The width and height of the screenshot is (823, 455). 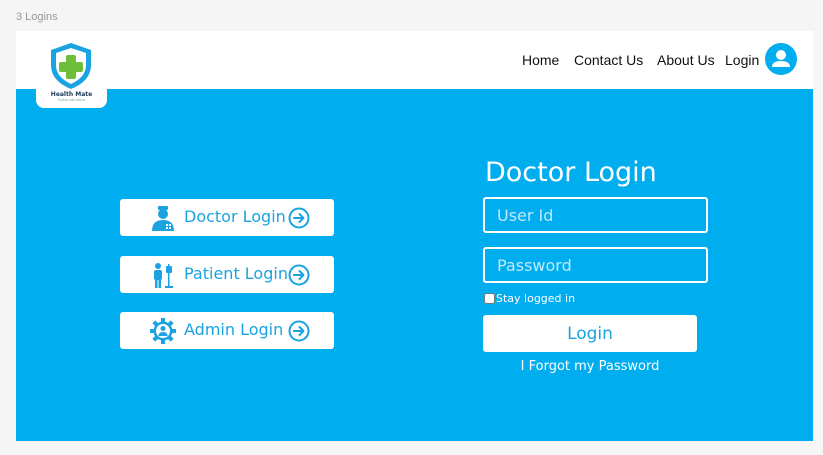 What do you see at coordinates (71, 94) in the screenshot?
I see `logo-name: Health Mate` at bounding box center [71, 94].